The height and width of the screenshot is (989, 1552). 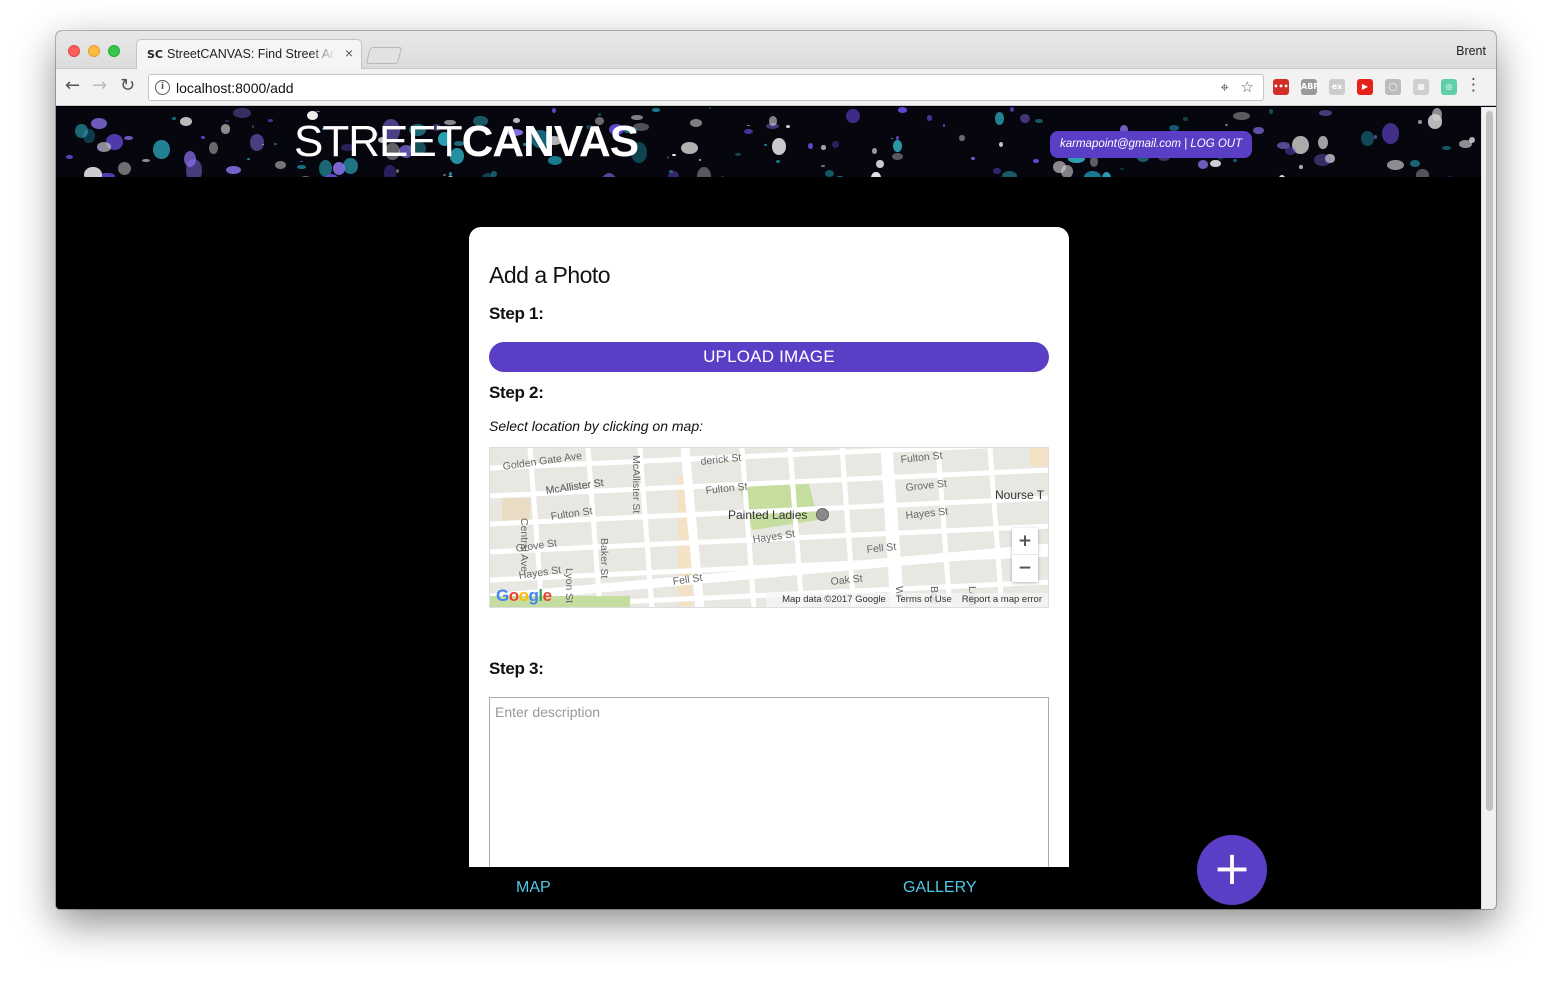 What do you see at coordinates (94, 51) in the screenshot?
I see `minimize-window-button` at bounding box center [94, 51].